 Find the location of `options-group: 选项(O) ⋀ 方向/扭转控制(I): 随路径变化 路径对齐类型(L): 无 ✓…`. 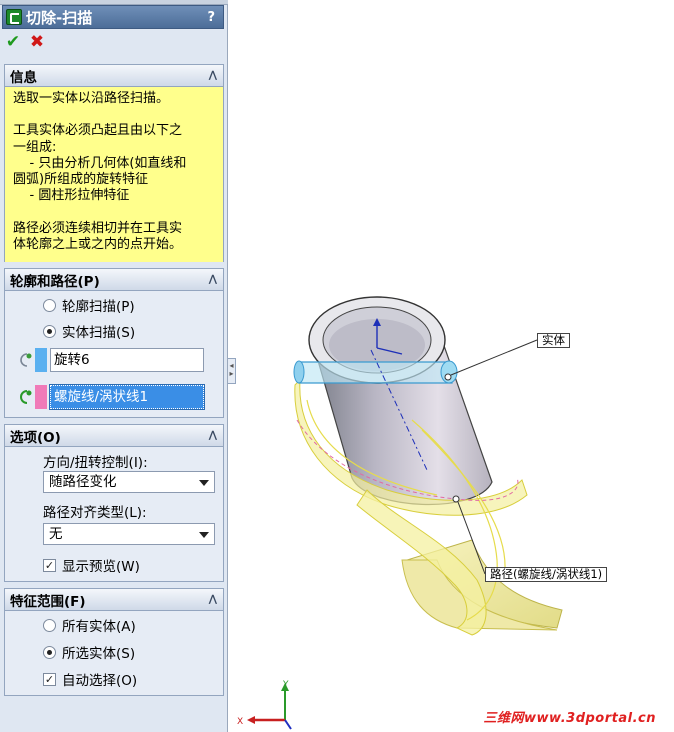

options-group: 选项(O) ⋀ 方向/扭转控制(I): 随路径变化 路径对齐类型(L): 无 ✓… is located at coordinates (114, 503).